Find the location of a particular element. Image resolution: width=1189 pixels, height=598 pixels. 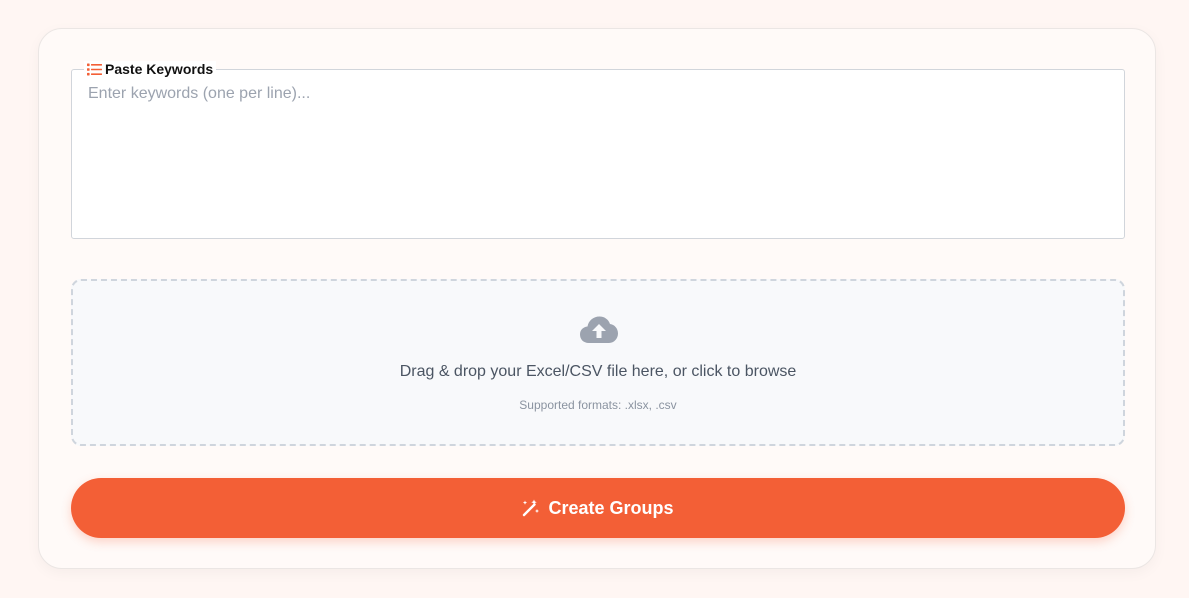

create-groups-button: Create Groups is located at coordinates (598, 508).